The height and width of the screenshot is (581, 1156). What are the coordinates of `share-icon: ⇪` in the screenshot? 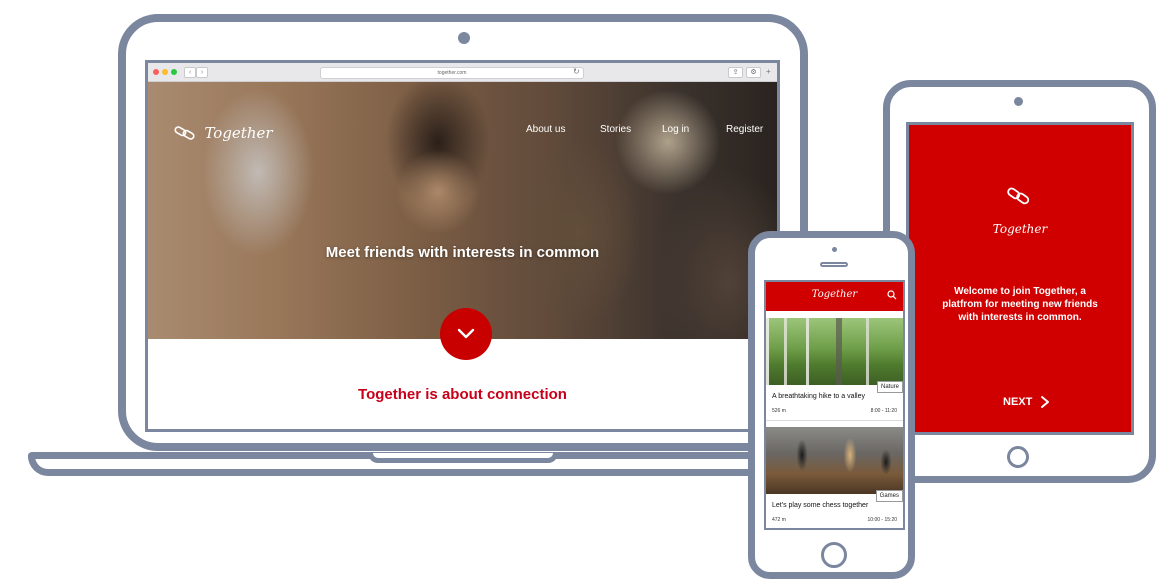 It's located at (735, 72).